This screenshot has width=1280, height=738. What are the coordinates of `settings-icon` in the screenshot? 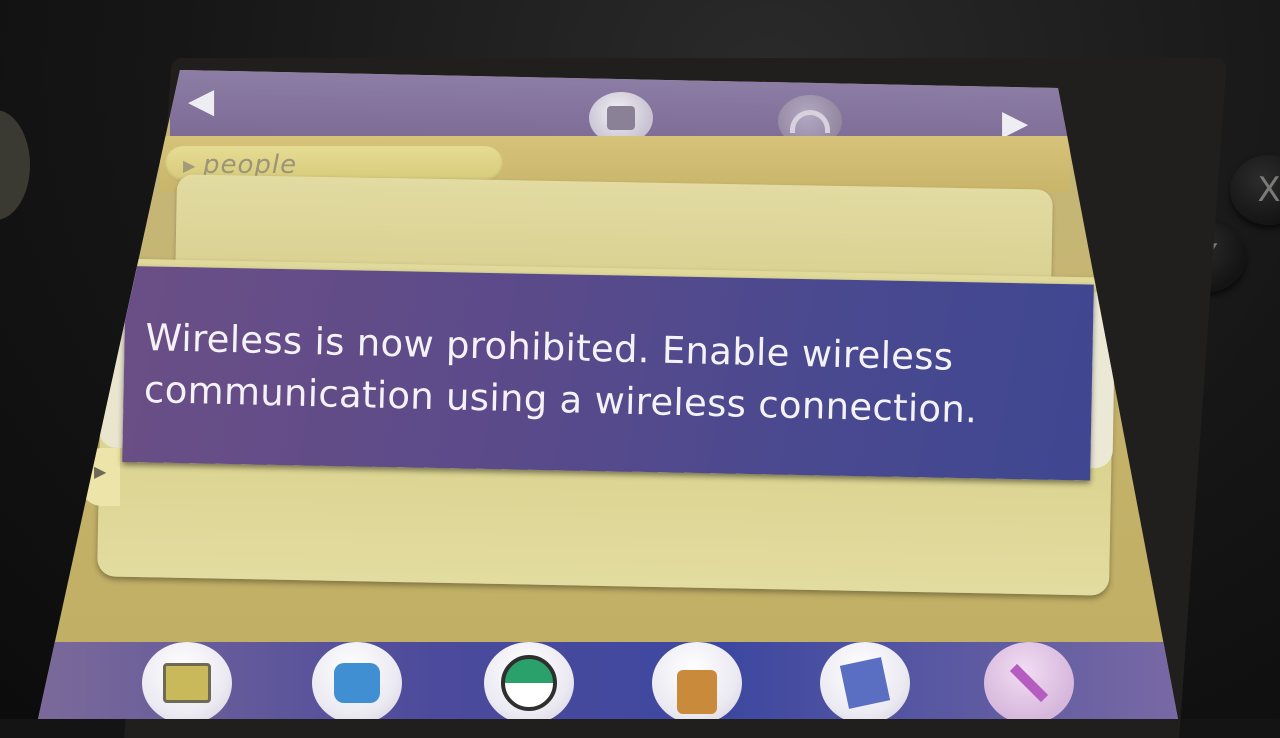 It's located at (1029, 680).